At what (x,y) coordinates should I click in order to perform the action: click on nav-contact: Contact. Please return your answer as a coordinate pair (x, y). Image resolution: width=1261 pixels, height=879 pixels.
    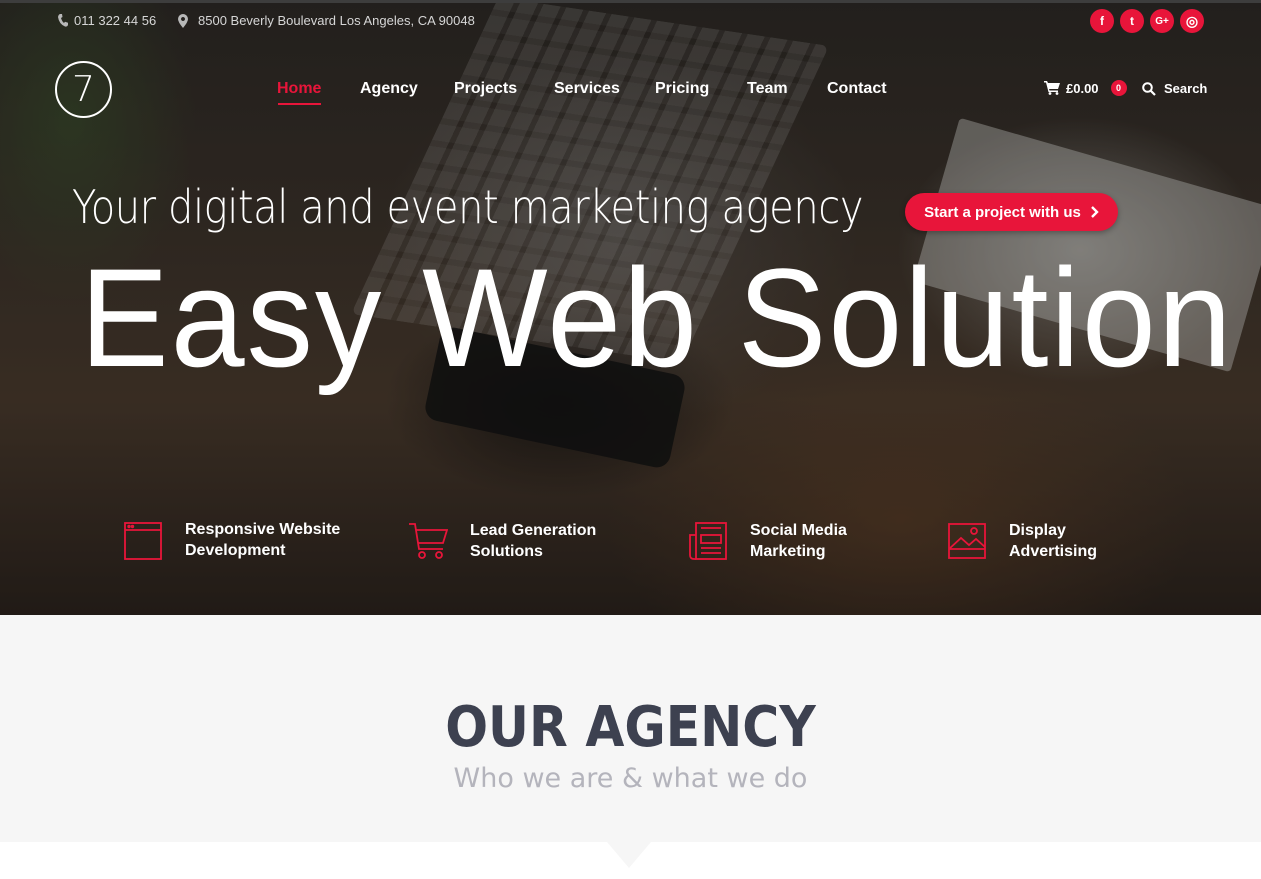
    Looking at the image, I should click on (857, 89).